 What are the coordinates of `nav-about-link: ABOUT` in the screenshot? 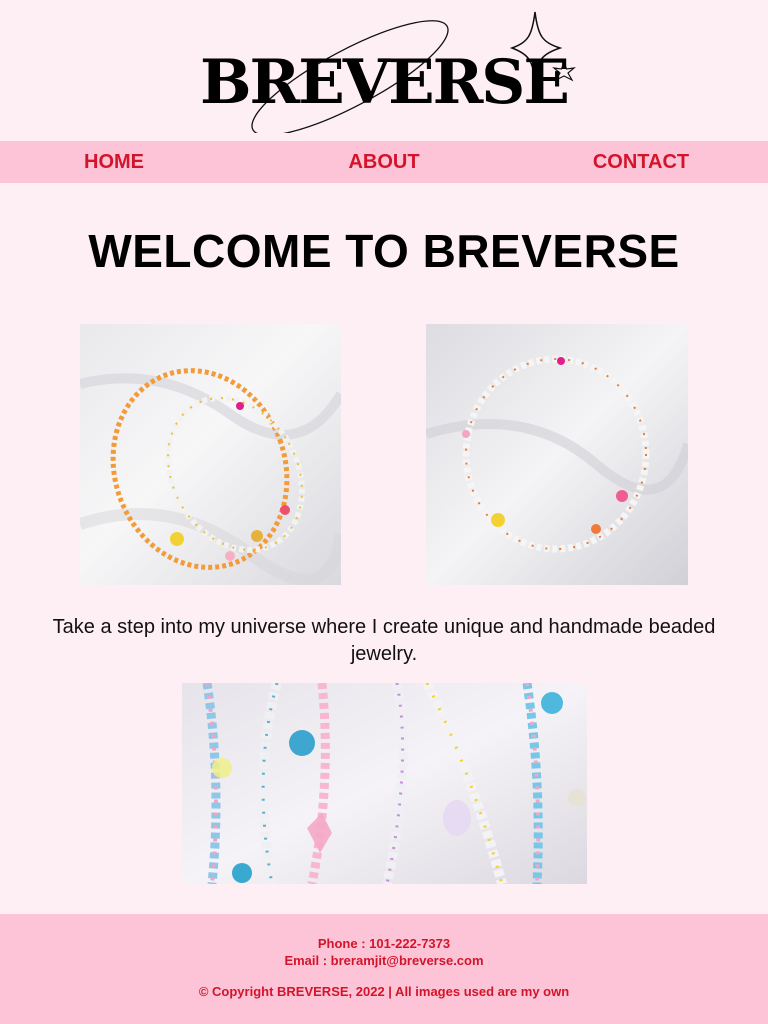 It's located at (384, 162).